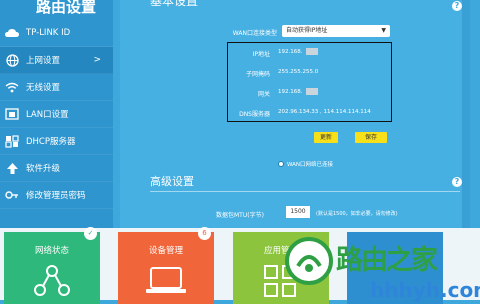 Image resolution: width=480 pixels, height=304 pixels. Describe the element at coordinates (281, 164) in the screenshot. I see `status-indicator-icon` at that location.